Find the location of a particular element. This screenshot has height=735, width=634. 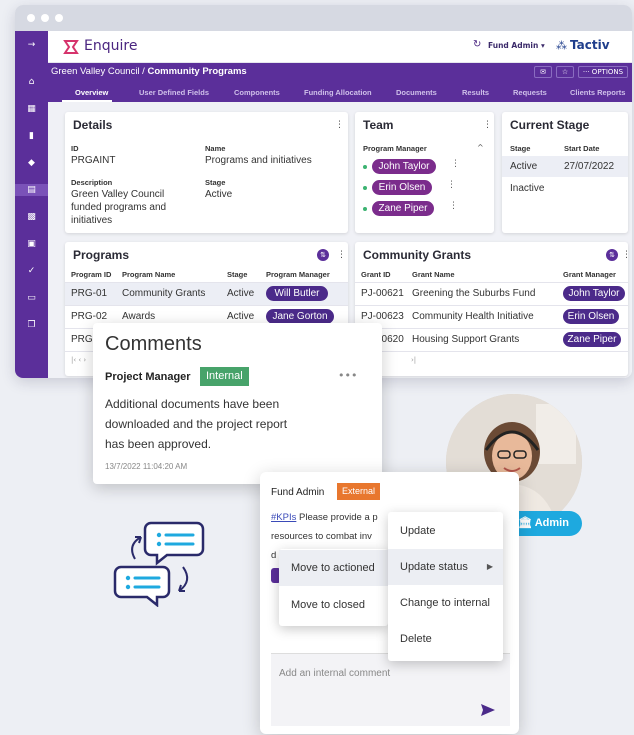

chat-bubbles-icon is located at coordinates (159, 564).